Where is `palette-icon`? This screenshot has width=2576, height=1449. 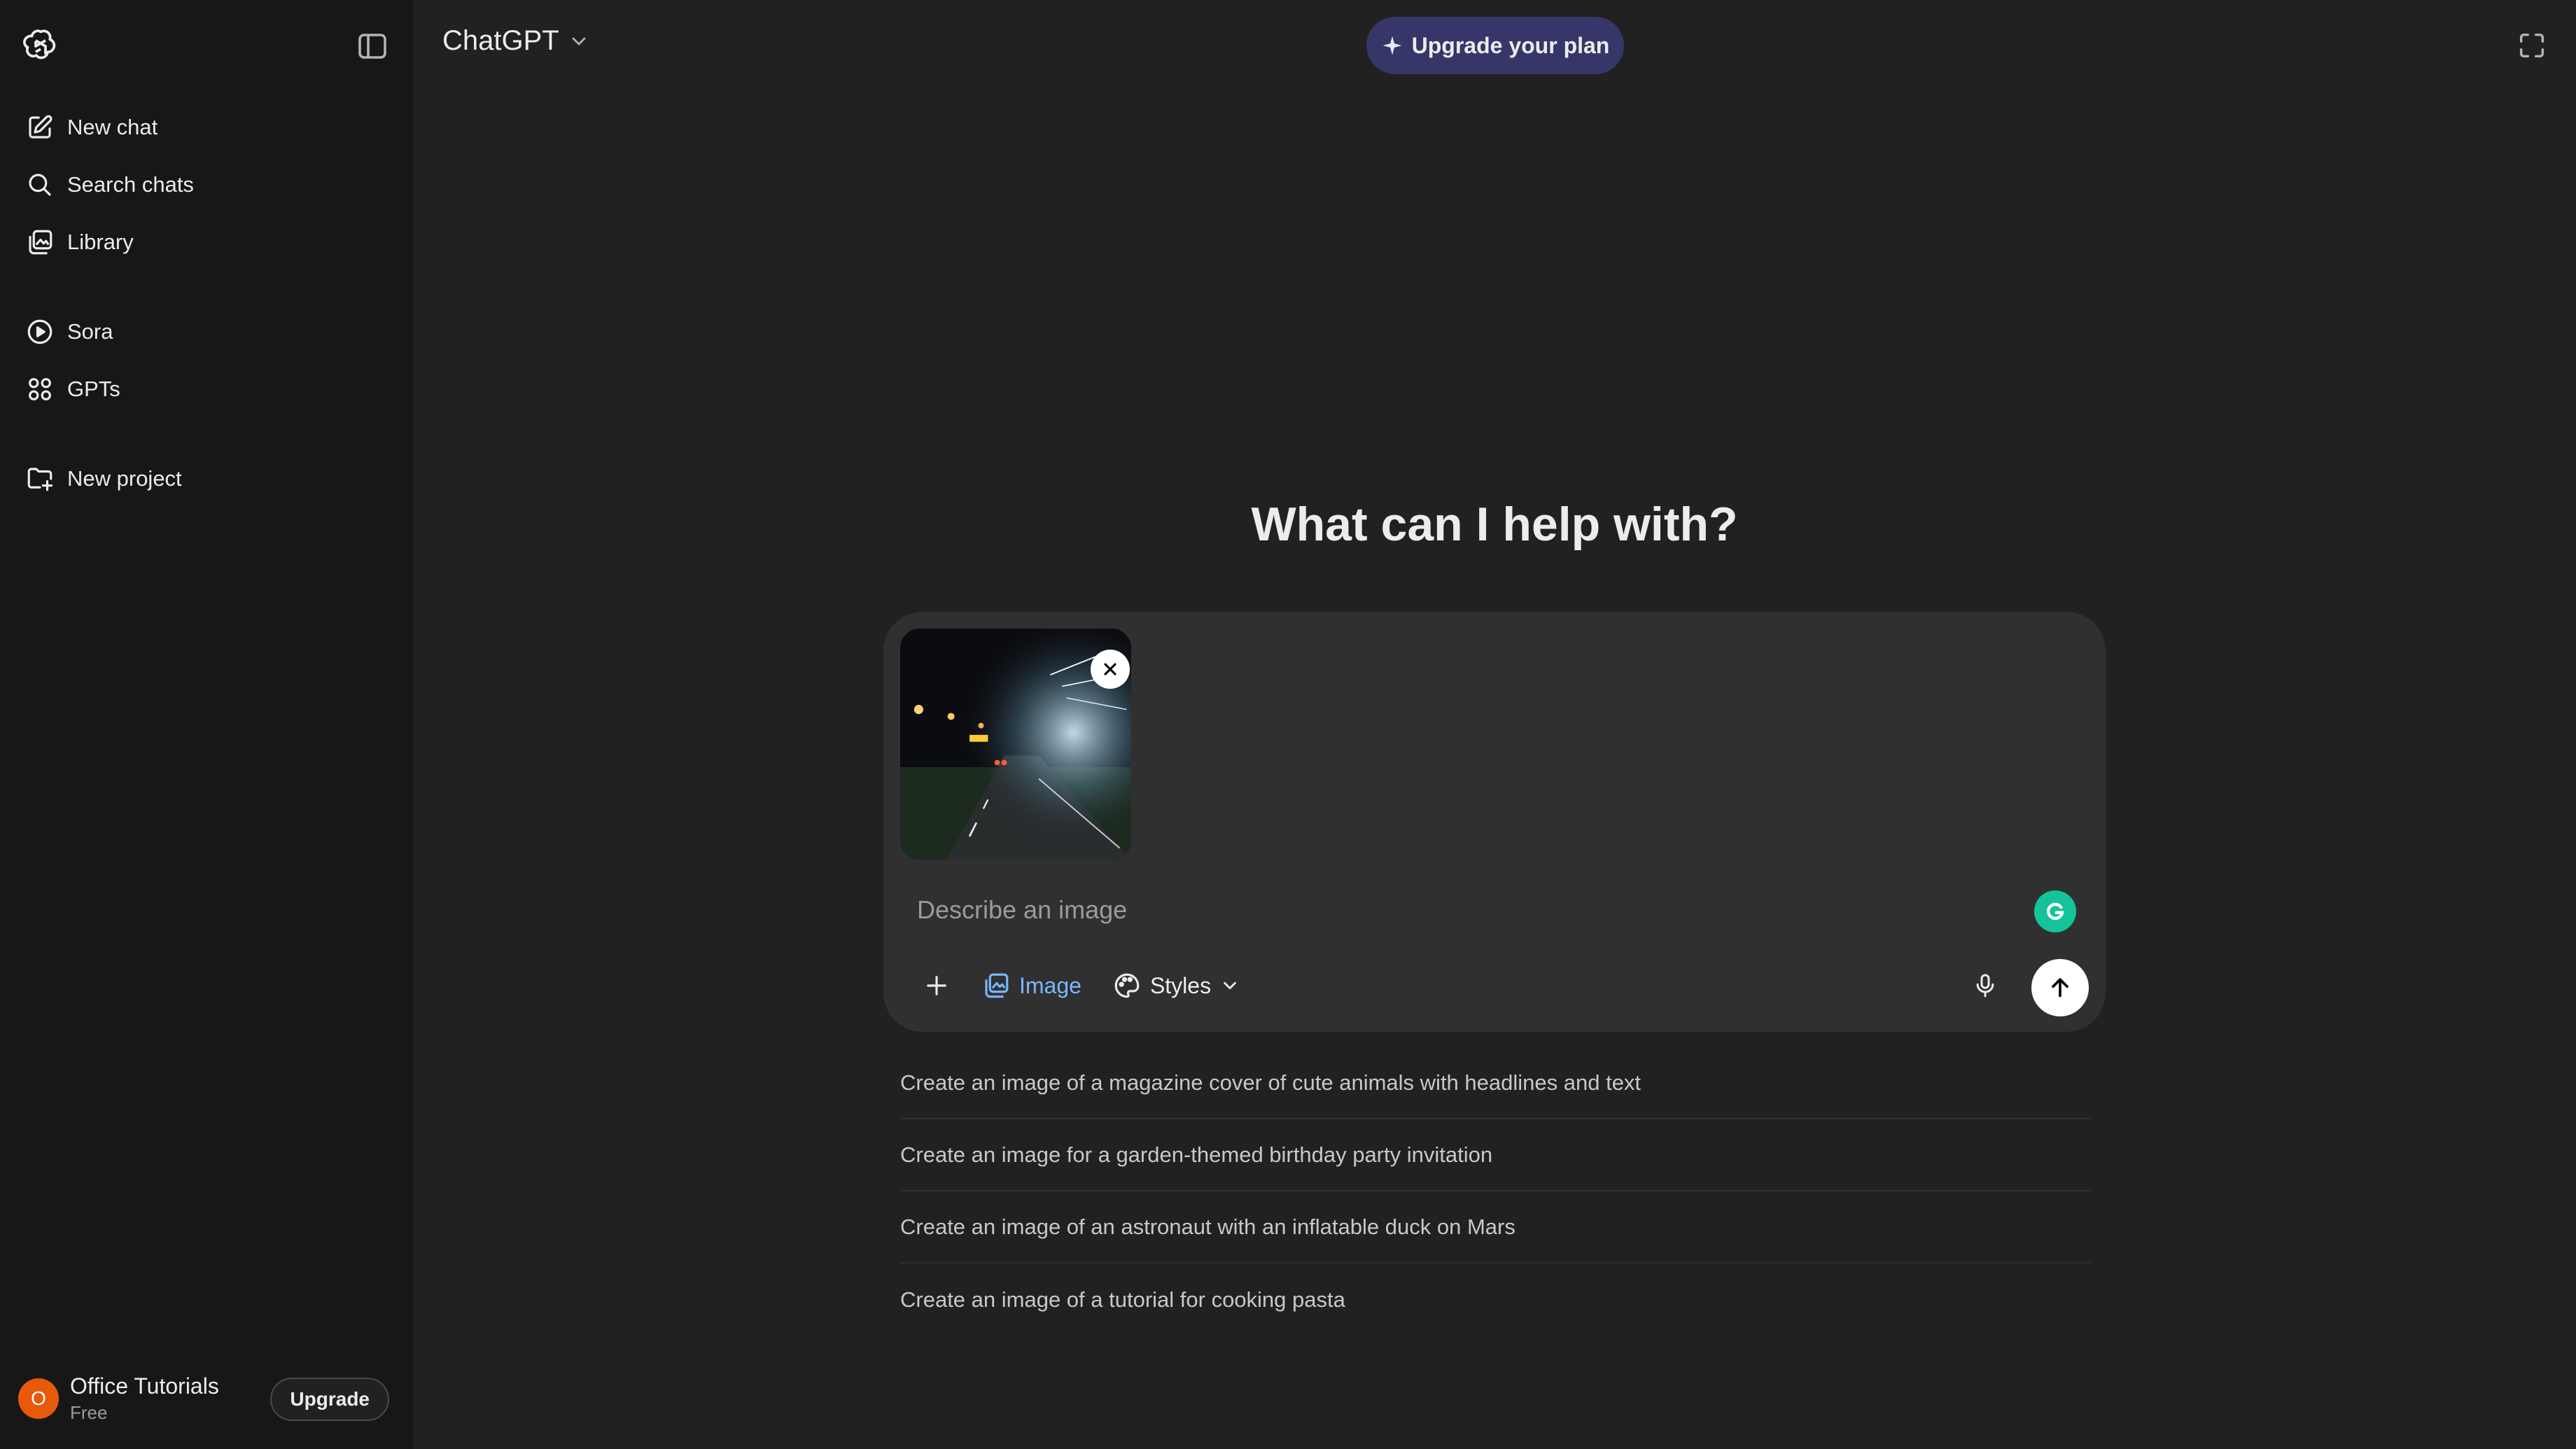 palette-icon is located at coordinates (1127, 985).